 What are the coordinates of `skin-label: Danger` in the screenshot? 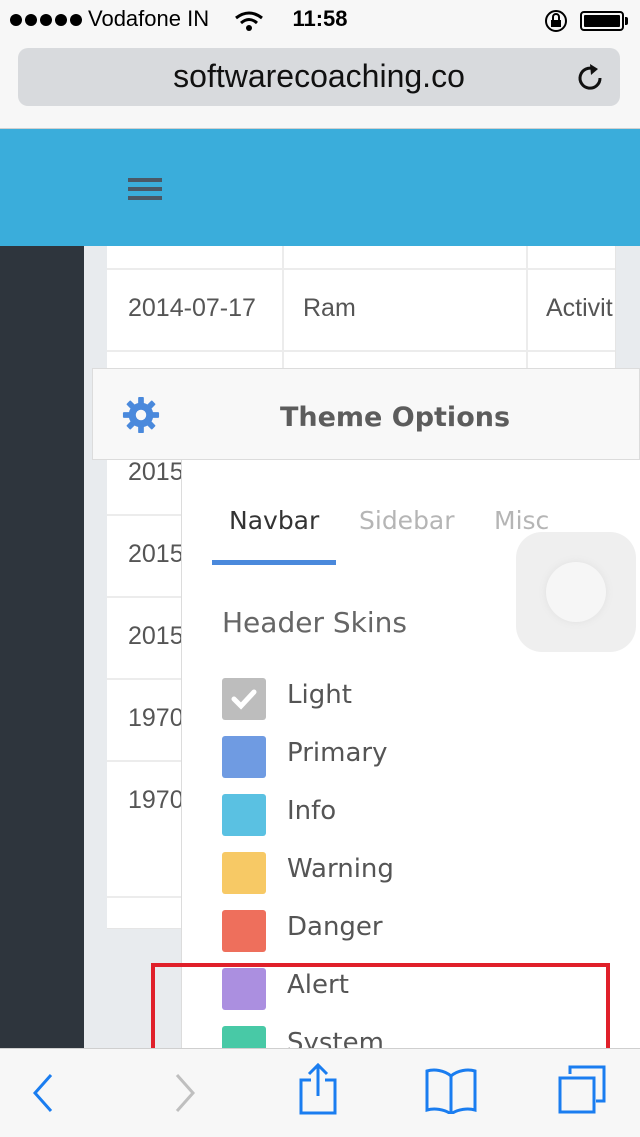 It's located at (335, 927).